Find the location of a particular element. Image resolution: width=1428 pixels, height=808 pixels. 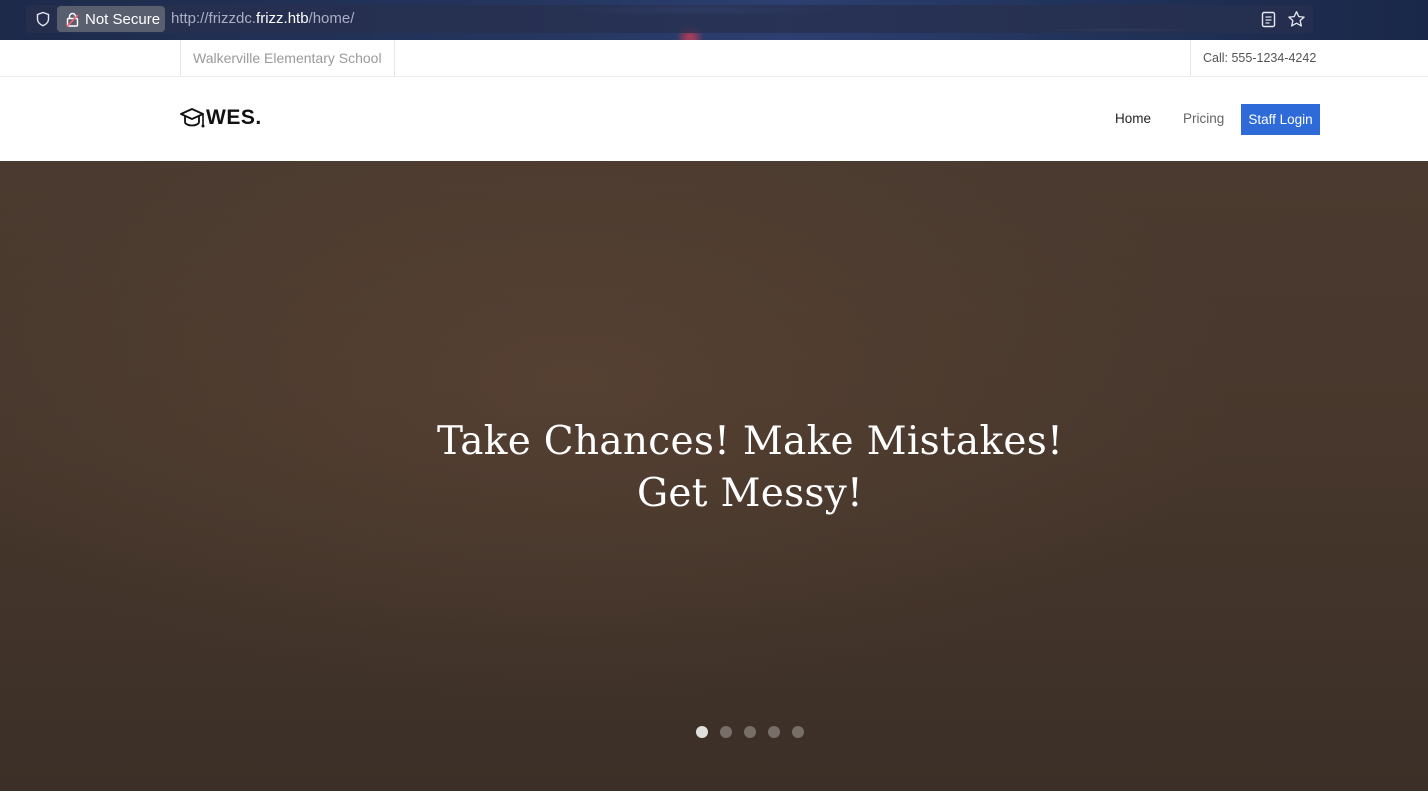

school-name: Walkerville Elementary School is located at coordinates (287, 58).